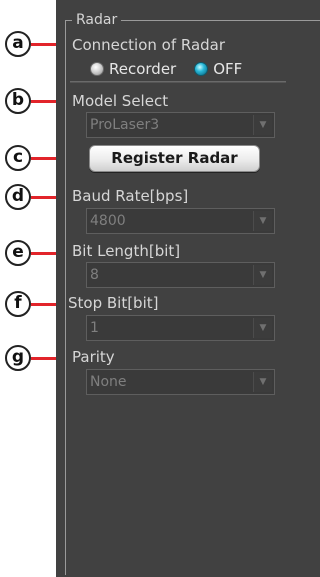 The image size is (320, 577). Describe the element at coordinates (94, 328) in the screenshot. I see `stop-bit-value: 1` at that location.